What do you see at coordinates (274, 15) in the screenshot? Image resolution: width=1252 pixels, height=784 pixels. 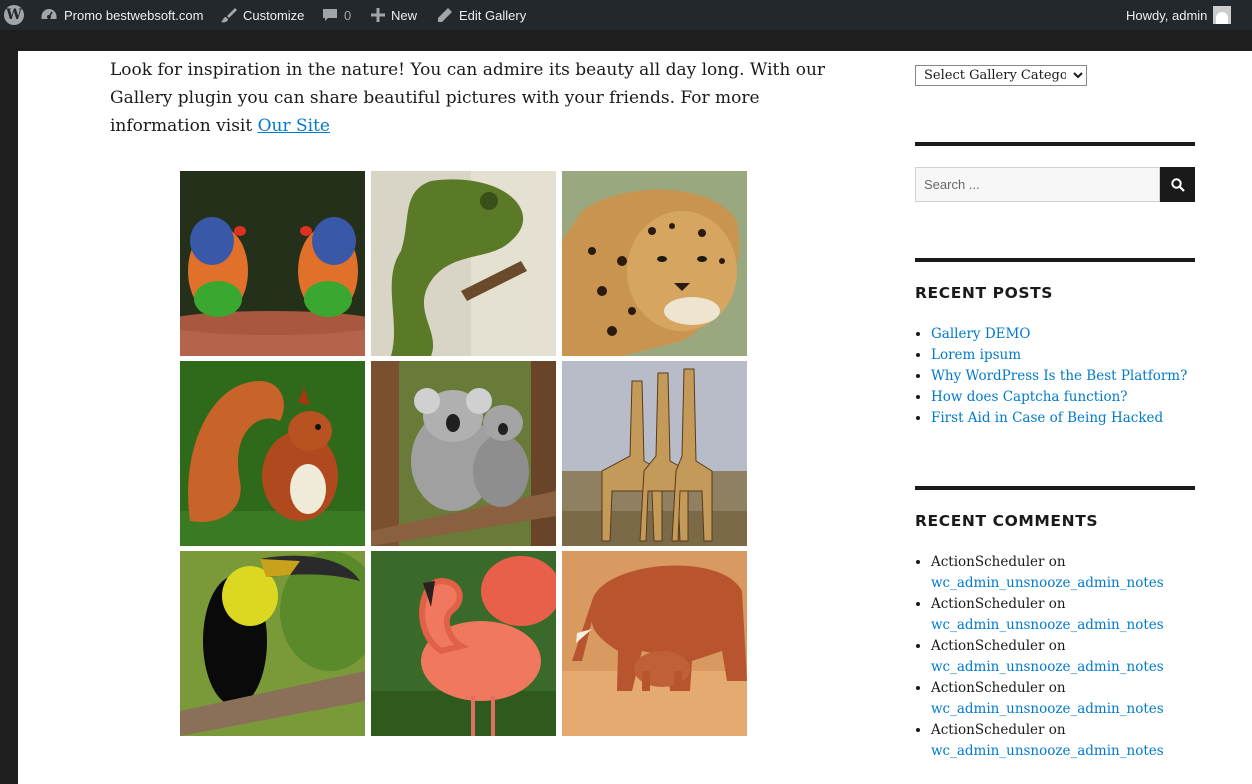 I see `customize-label: Customize` at bounding box center [274, 15].